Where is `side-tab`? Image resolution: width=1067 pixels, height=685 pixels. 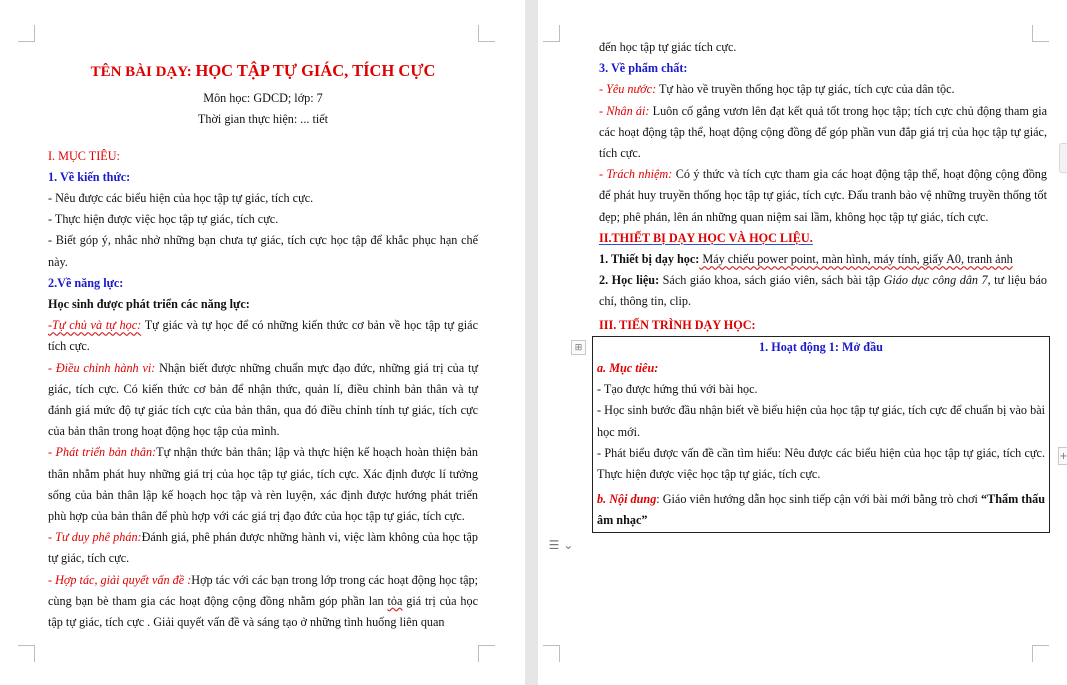
side-tab is located at coordinates (1063, 158).